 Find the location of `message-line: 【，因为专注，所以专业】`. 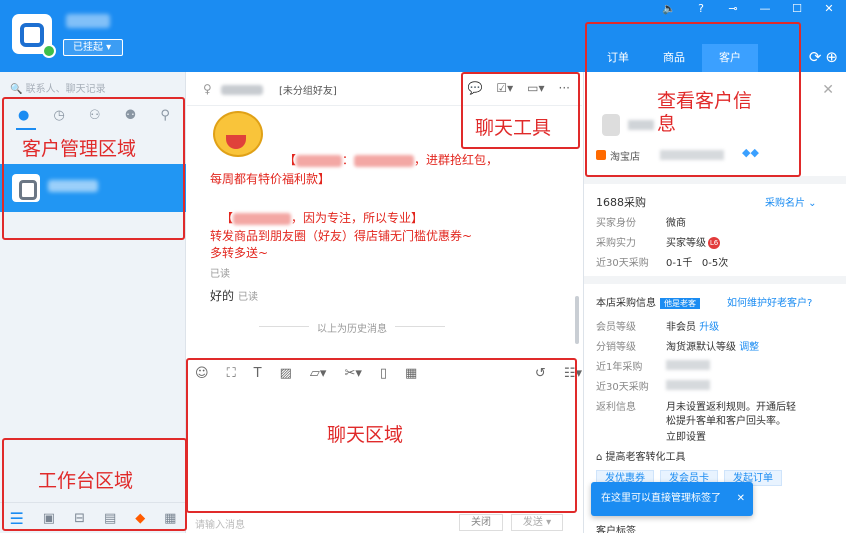

message-line: 【，因为专注，所以专业】 is located at coordinates (322, 218).